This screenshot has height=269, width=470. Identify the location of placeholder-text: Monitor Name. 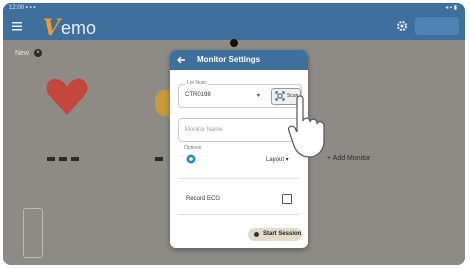
(204, 130).